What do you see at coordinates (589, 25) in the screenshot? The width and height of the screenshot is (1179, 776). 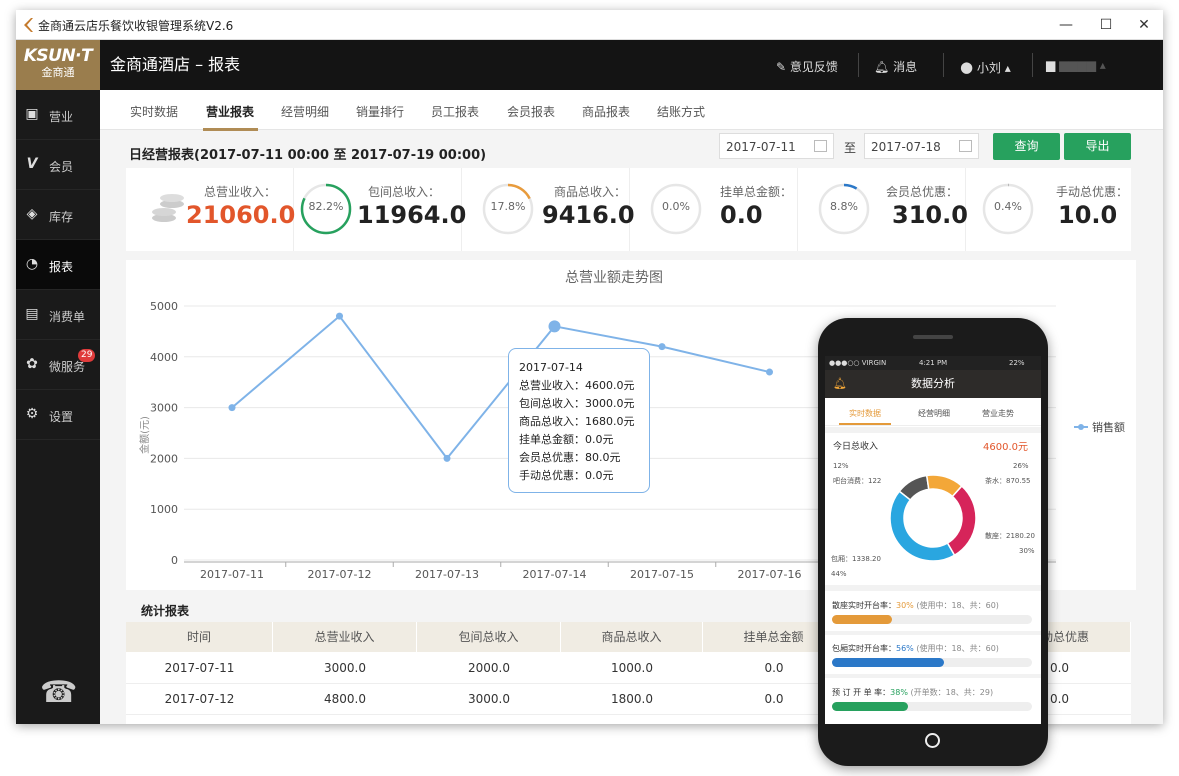 I see `title-bar: 金商通云店乐餐饮收银管理系统V2.6 — ☐ ✕` at bounding box center [589, 25].